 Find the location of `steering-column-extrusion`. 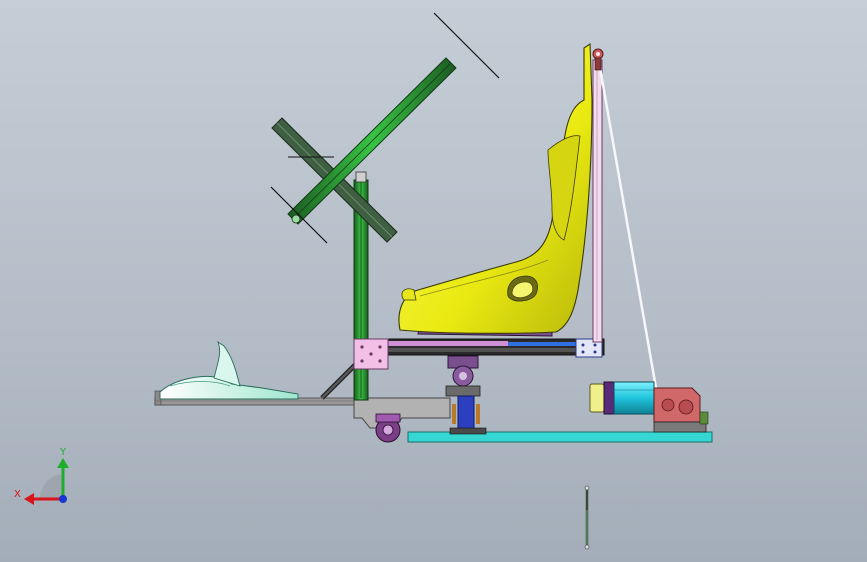

steering-column-extrusion is located at coordinates (372, 141).